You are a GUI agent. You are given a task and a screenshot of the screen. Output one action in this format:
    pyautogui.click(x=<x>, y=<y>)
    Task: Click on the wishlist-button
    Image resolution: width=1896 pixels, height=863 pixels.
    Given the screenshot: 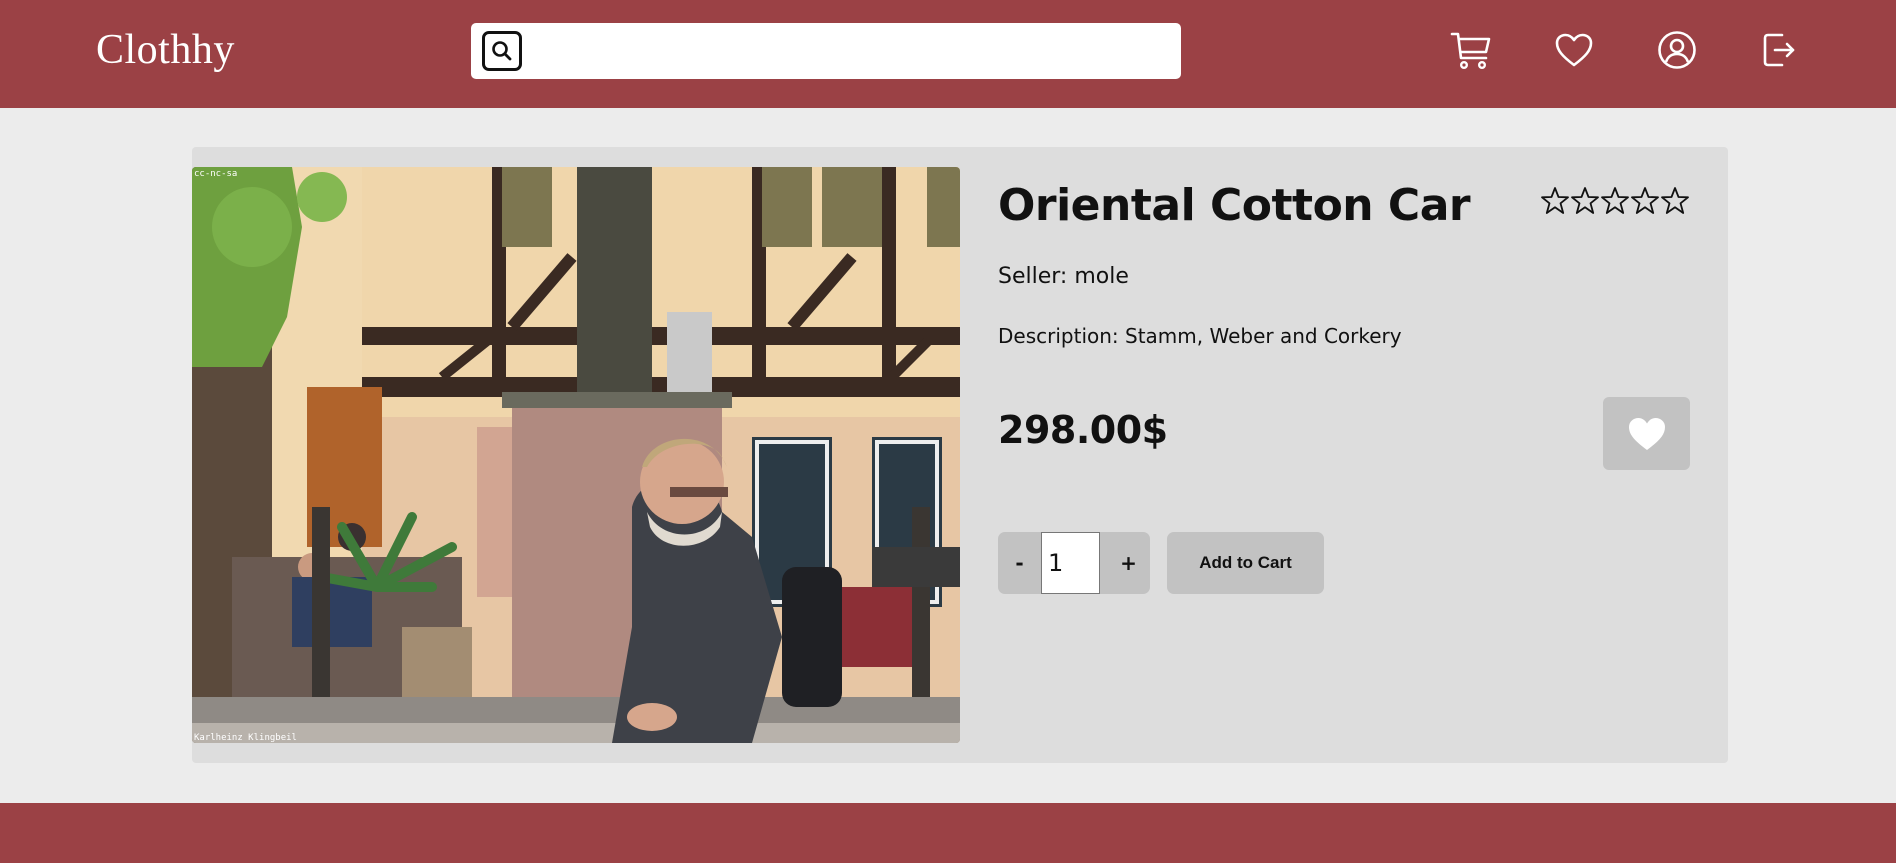 What is the action you would take?
    pyautogui.click(x=1574, y=50)
    